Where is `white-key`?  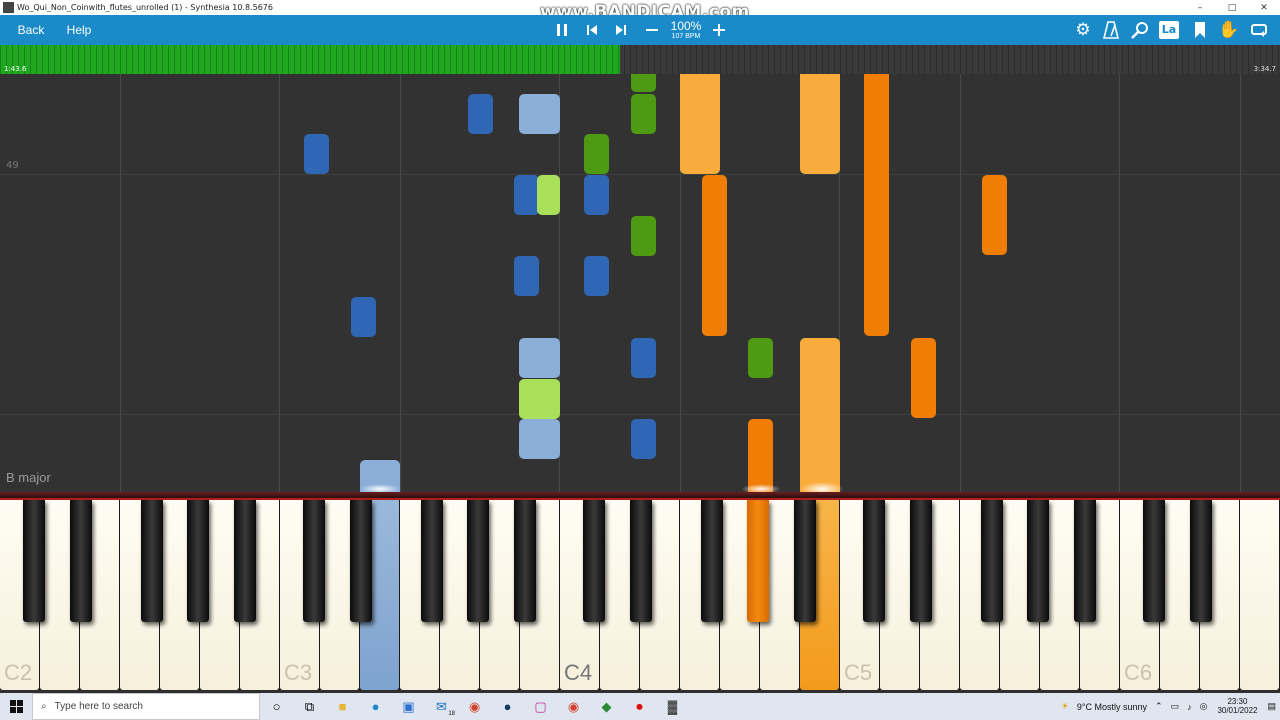 white-key is located at coordinates (1259, 595).